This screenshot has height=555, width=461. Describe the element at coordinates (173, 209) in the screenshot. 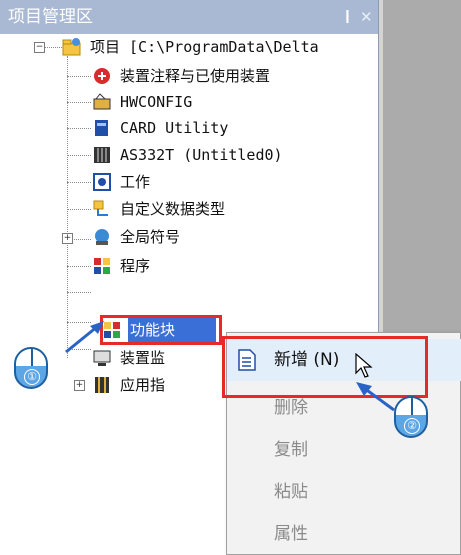

I see `tree-item-label: 自定义数据类型` at that location.